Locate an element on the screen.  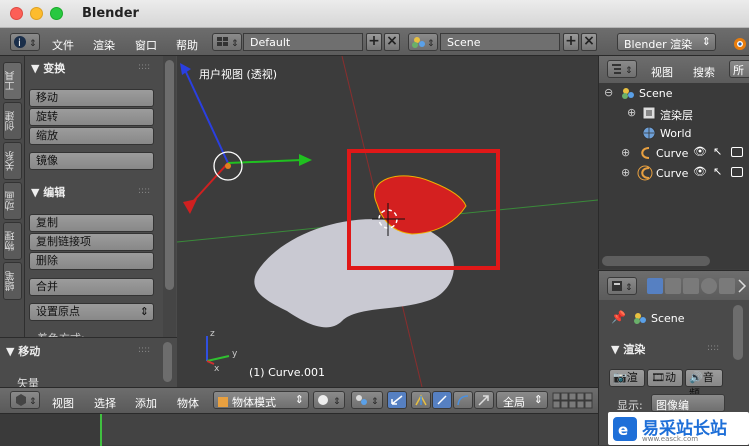
delete-button: 删除 is located at coordinates (91, 261).